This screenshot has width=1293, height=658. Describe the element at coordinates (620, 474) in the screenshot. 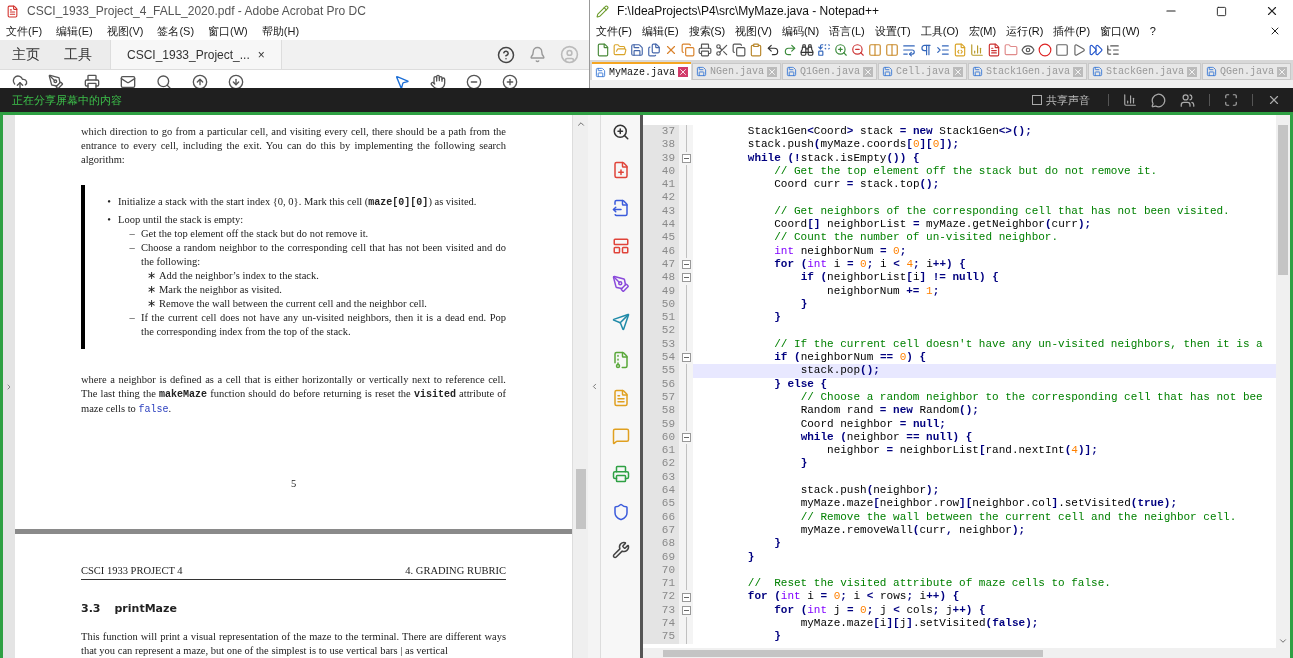

I see `print-icon` at that location.